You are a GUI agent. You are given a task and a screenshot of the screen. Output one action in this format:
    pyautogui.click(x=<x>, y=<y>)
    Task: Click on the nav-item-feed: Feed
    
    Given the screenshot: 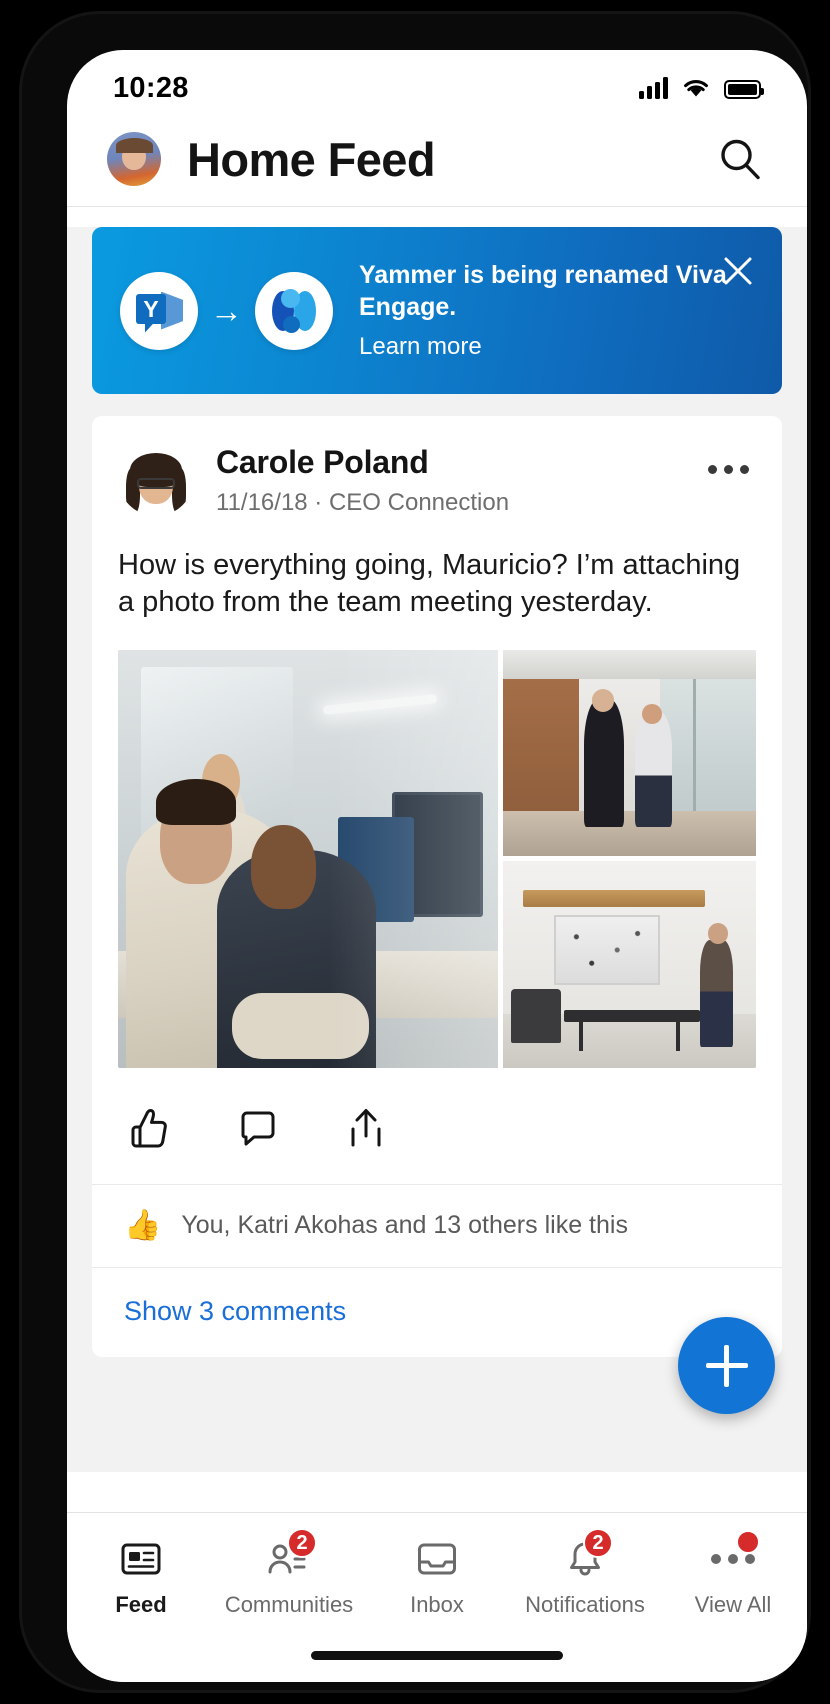 What is the action you would take?
    pyautogui.click(x=141, y=1577)
    